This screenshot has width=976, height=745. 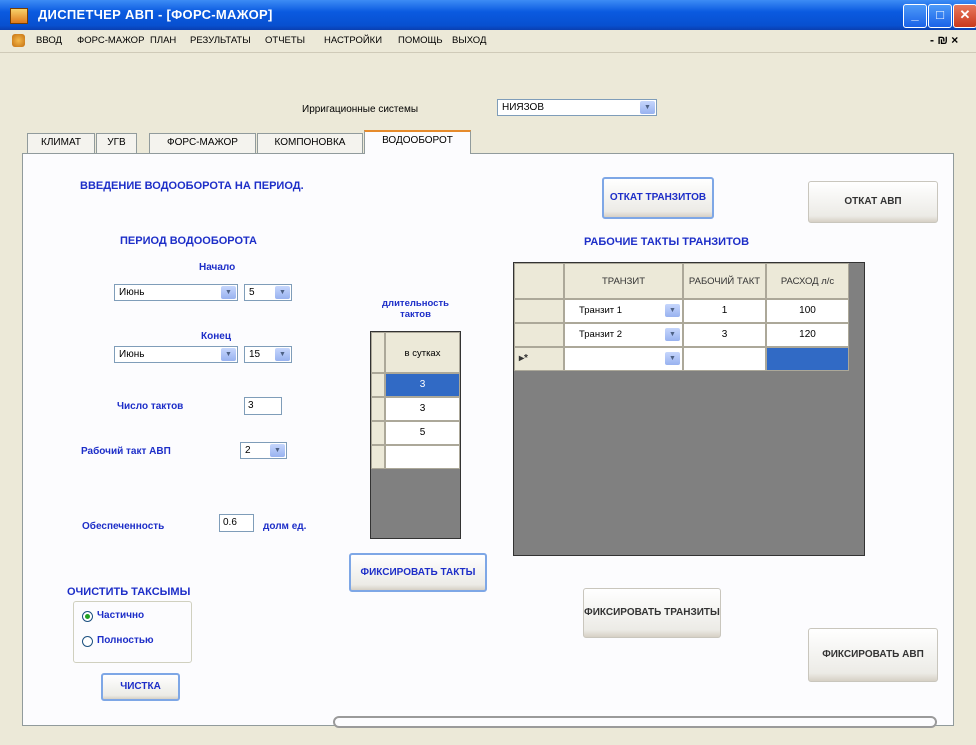 What do you see at coordinates (873, 655) in the screenshot?
I see `fix-avp-button: ФИКСИРОВАТЬ АВП` at bounding box center [873, 655].